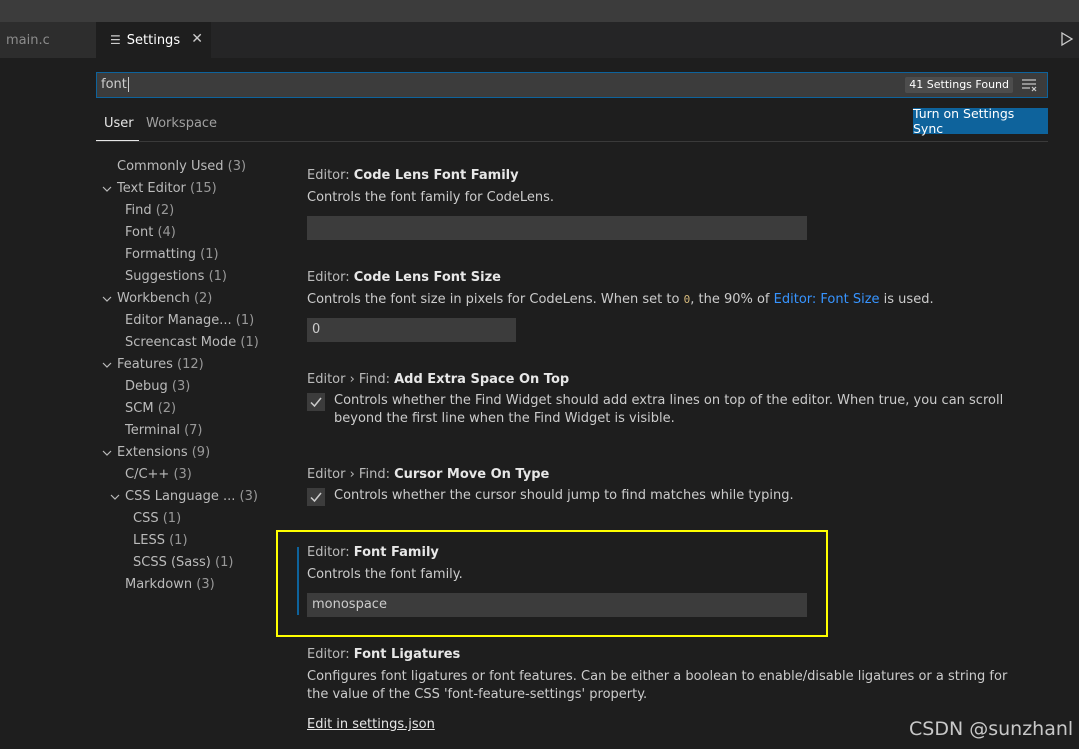  What do you see at coordinates (371, 724) in the screenshot?
I see `edit-in-settings-json-link: Edit in settings.json` at bounding box center [371, 724].